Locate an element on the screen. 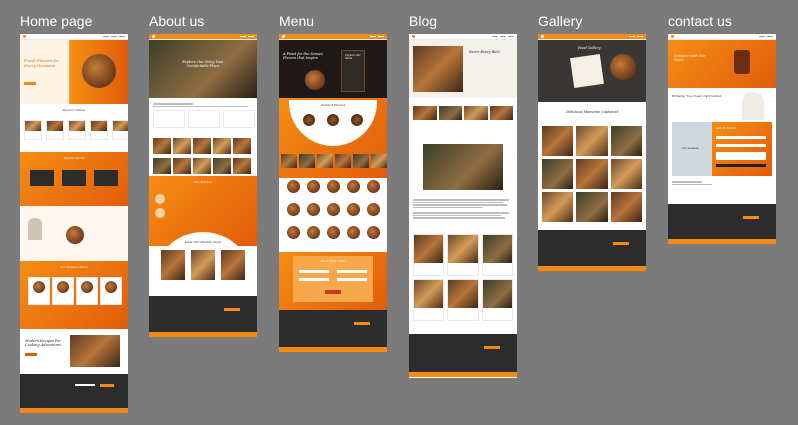 The width and height of the screenshot is (798, 425). home-special-section: Special Deals is located at coordinates (74, 179).